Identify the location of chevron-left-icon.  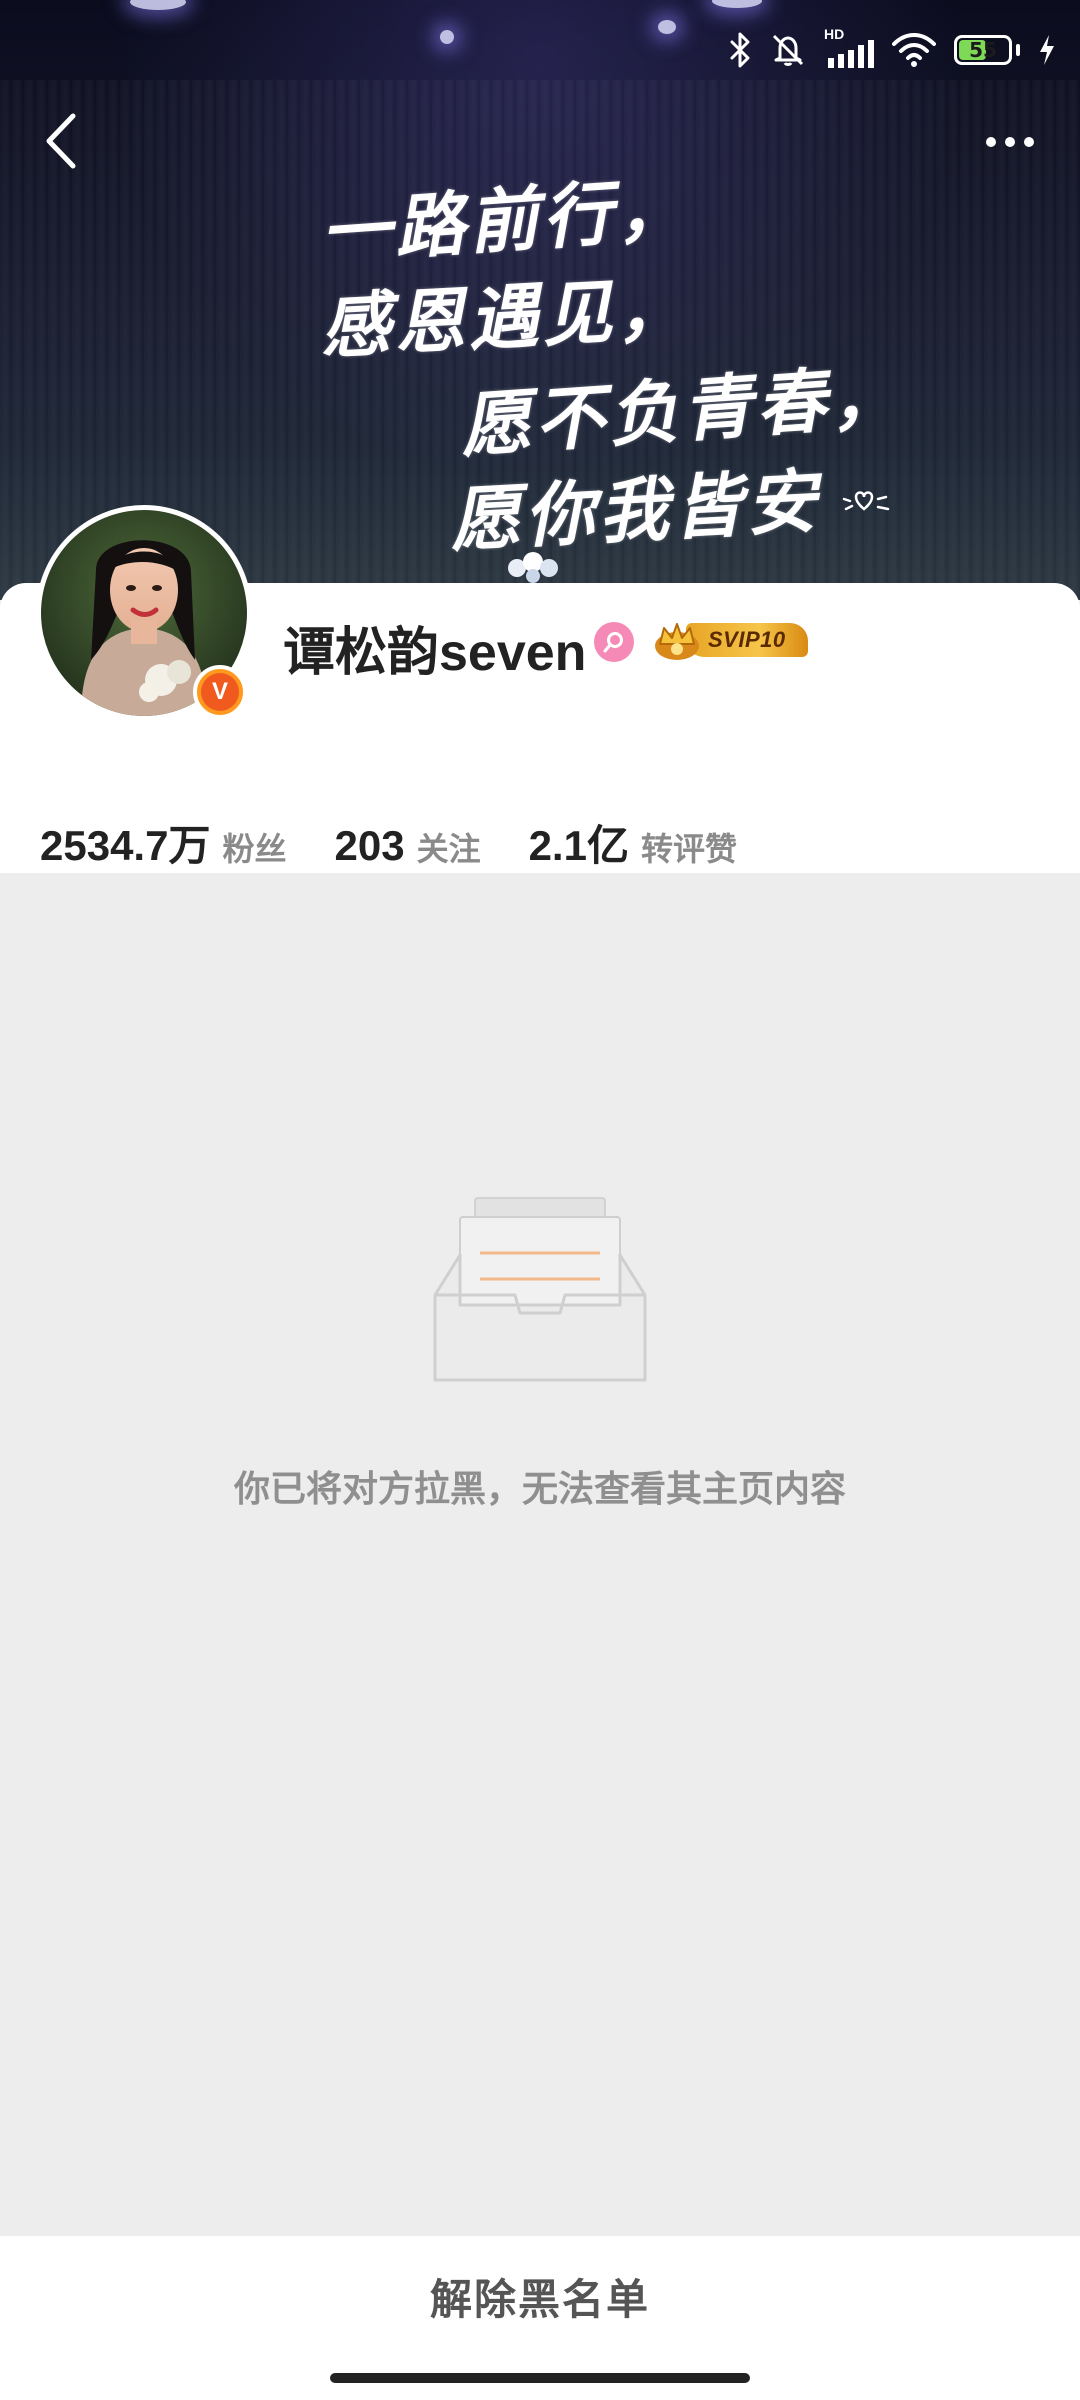
(61, 141).